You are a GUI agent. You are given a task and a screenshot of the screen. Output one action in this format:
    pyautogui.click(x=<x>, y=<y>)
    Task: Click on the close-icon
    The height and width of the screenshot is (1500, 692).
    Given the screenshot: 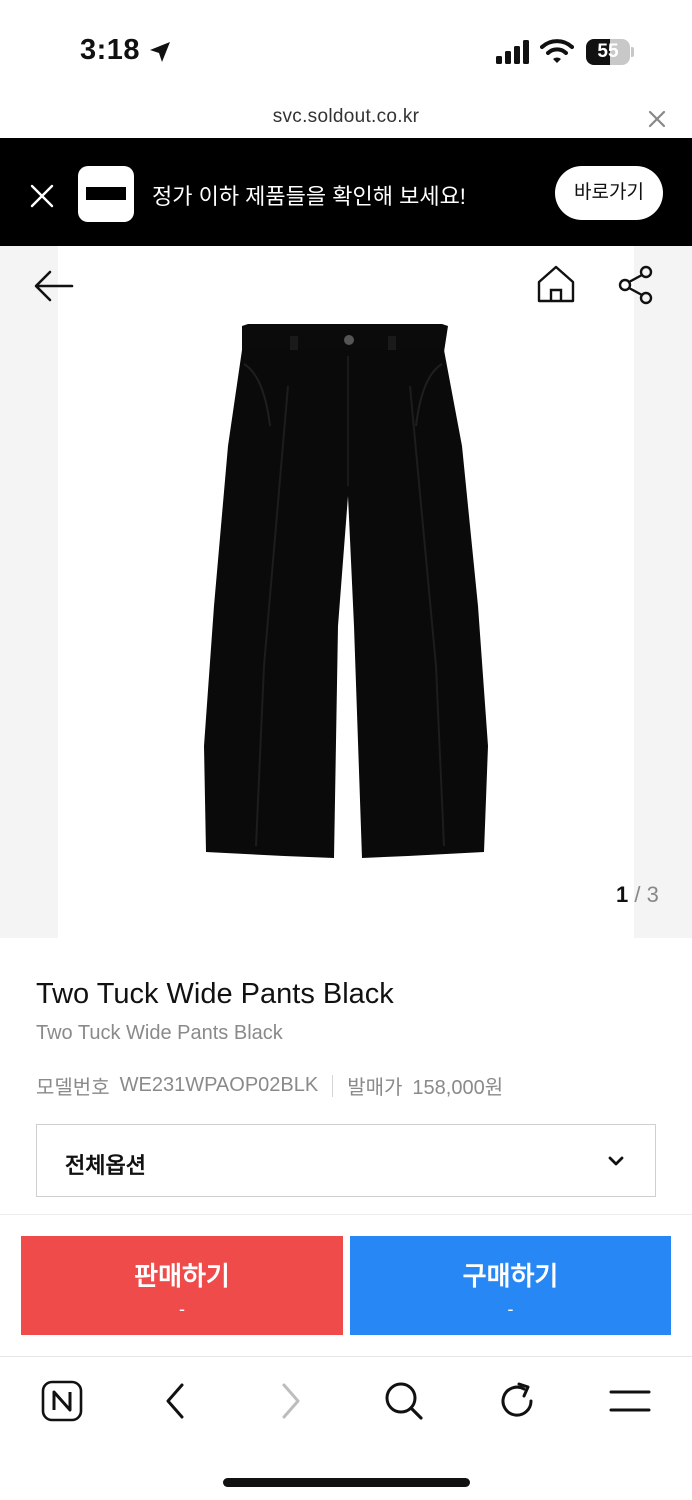 What is the action you would take?
    pyautogui.click(x=657, y=119)
    